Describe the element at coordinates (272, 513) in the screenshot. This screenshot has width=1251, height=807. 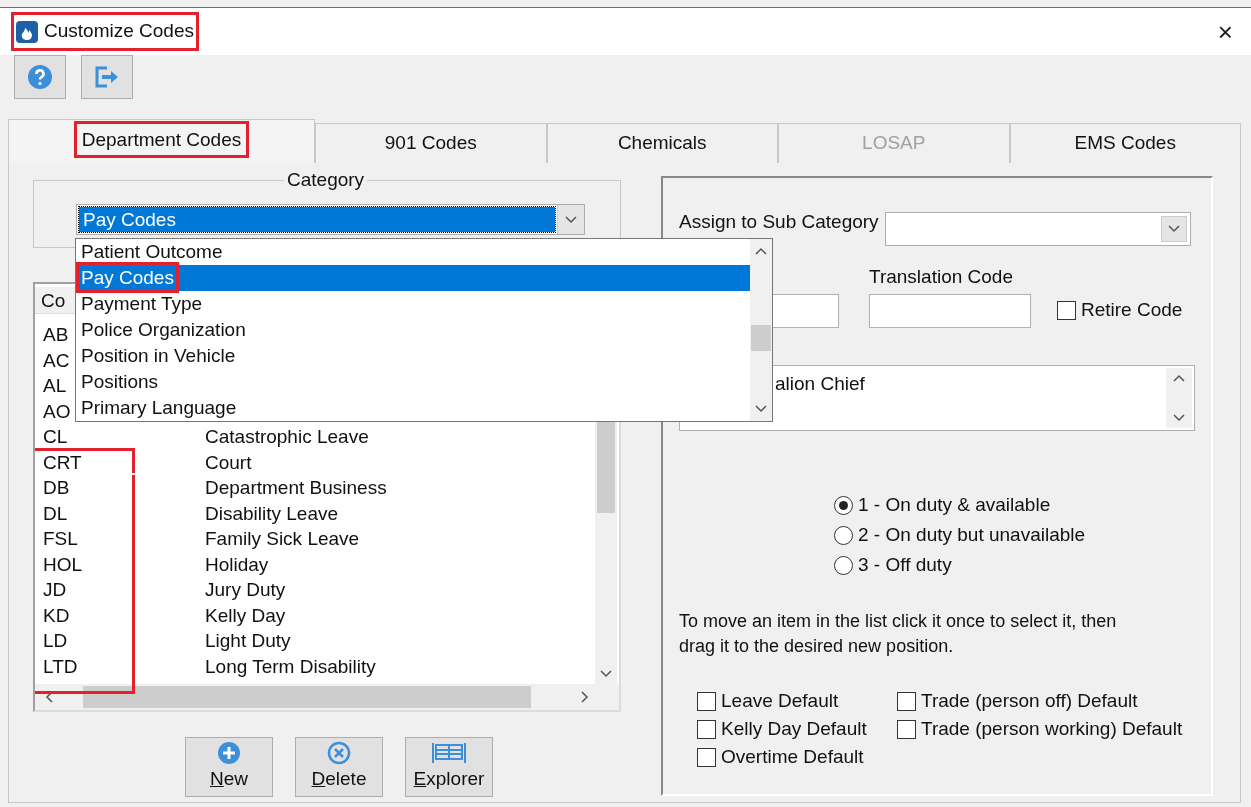
I see `table-cell-text: Disability Leave` at that location.